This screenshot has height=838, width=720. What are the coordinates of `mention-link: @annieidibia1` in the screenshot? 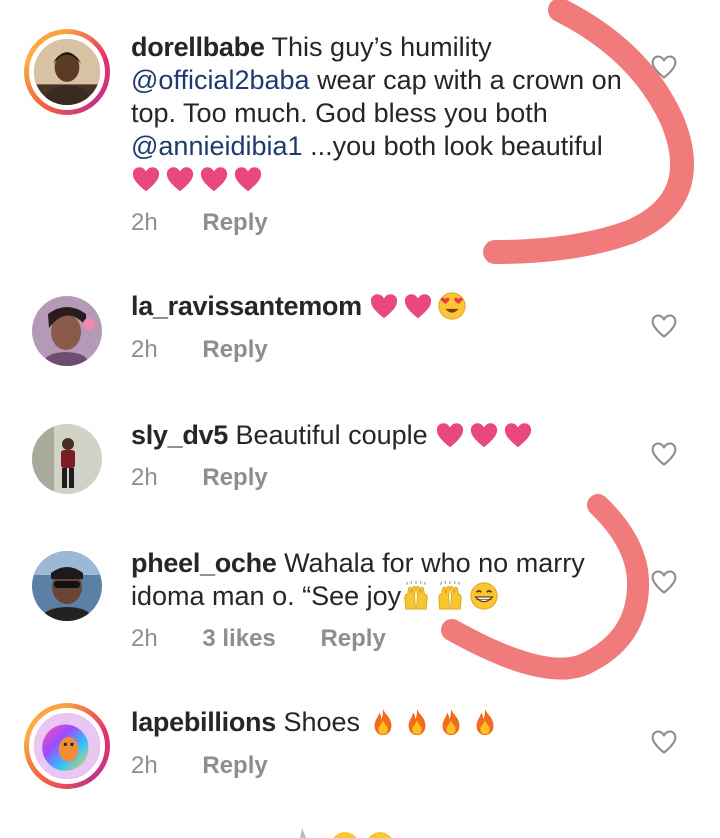 It's located at (217, 146).